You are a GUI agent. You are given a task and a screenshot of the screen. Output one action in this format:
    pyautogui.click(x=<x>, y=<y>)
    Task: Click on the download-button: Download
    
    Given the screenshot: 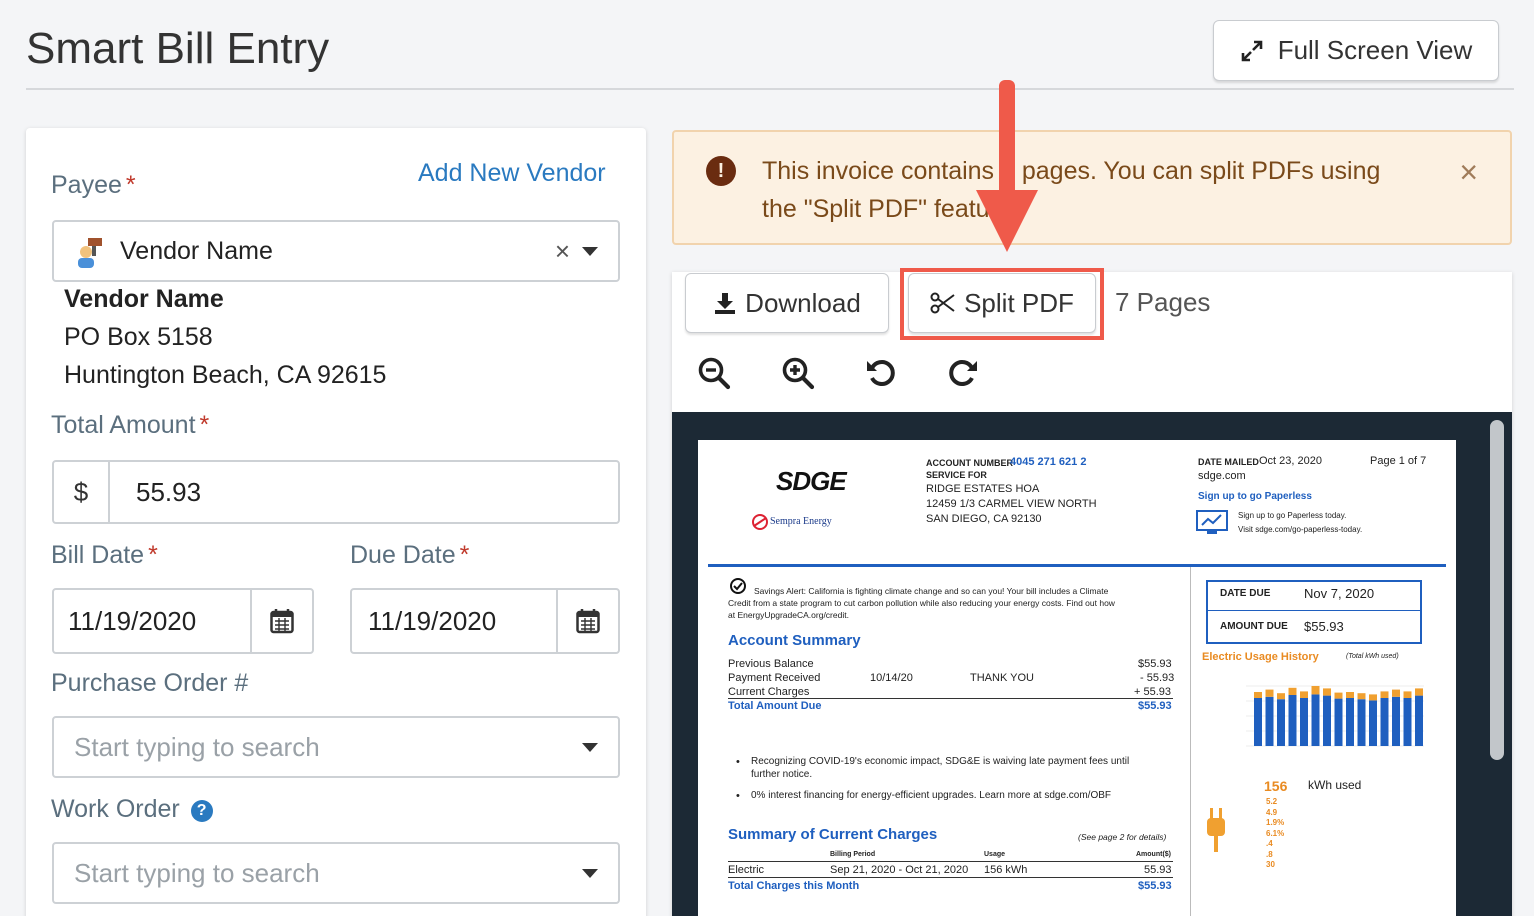 What is the action you would take?
    pyautogui.click(x=787, y=303)
    